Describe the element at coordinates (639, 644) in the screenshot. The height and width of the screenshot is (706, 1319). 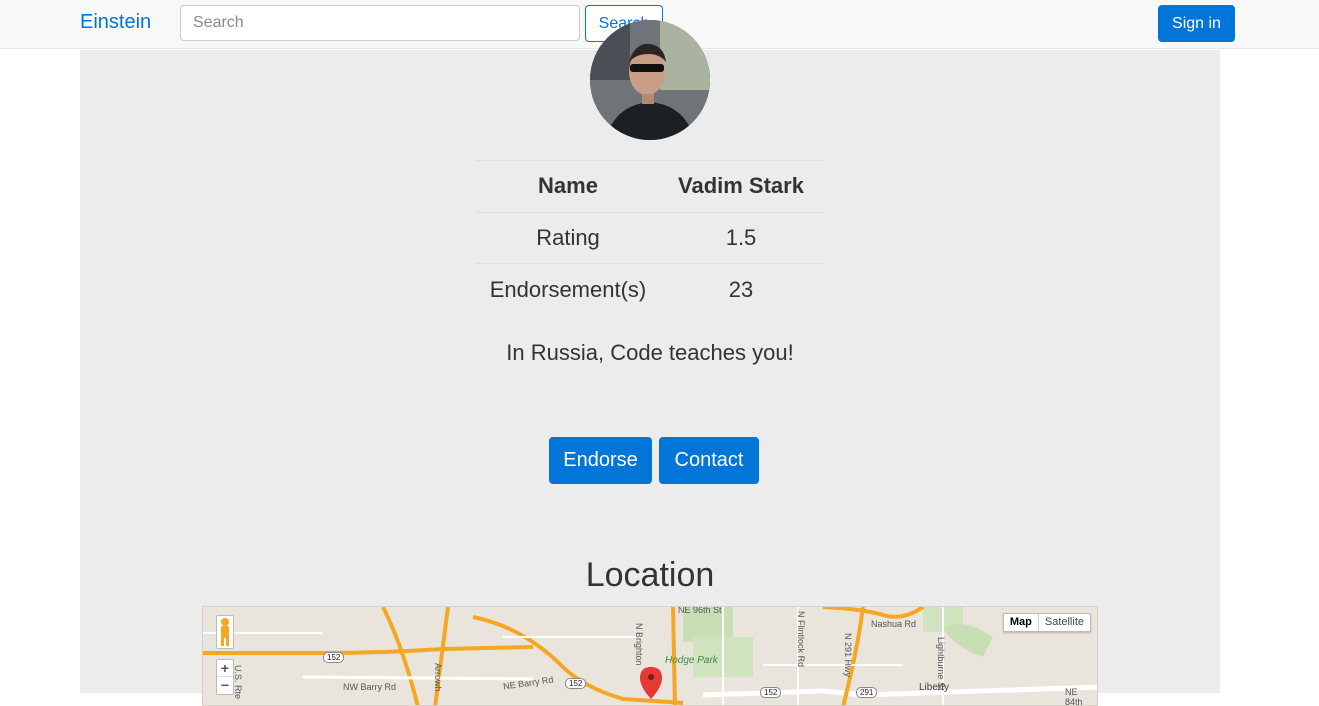
I see `map-label: N Brighton` at that location.